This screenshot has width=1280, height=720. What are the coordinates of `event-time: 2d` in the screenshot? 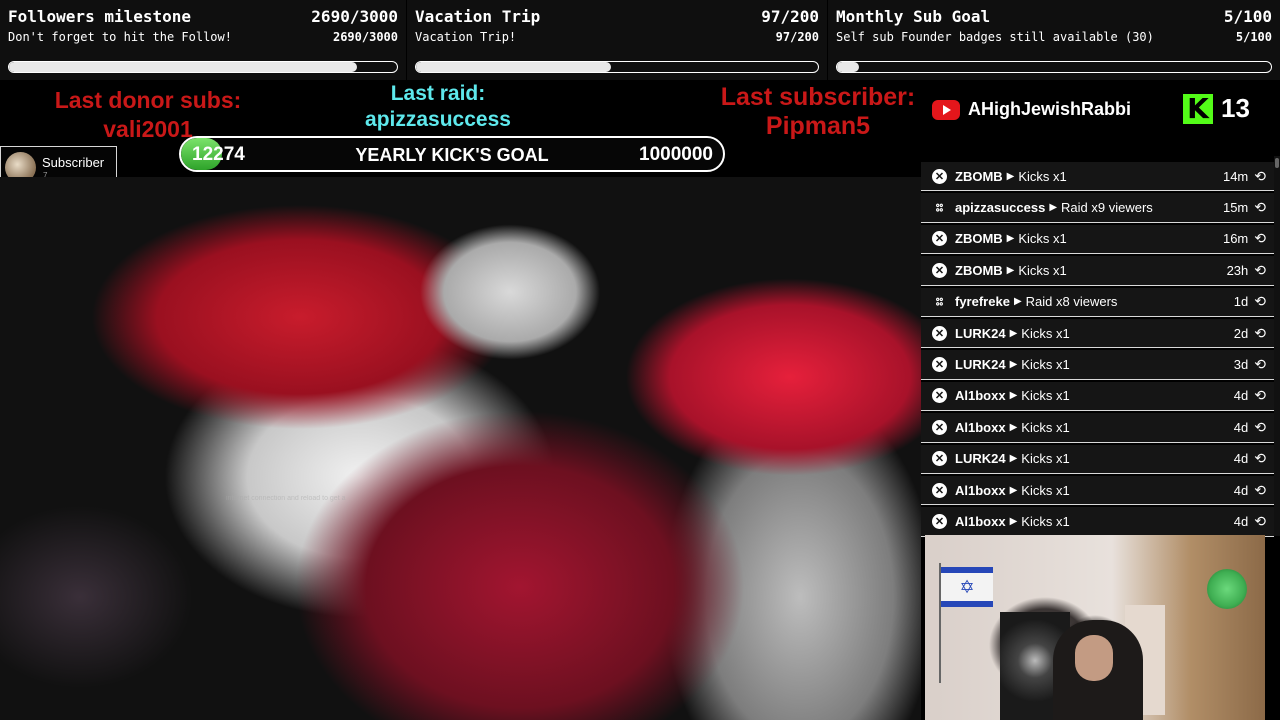 It's located at (1241, 333).